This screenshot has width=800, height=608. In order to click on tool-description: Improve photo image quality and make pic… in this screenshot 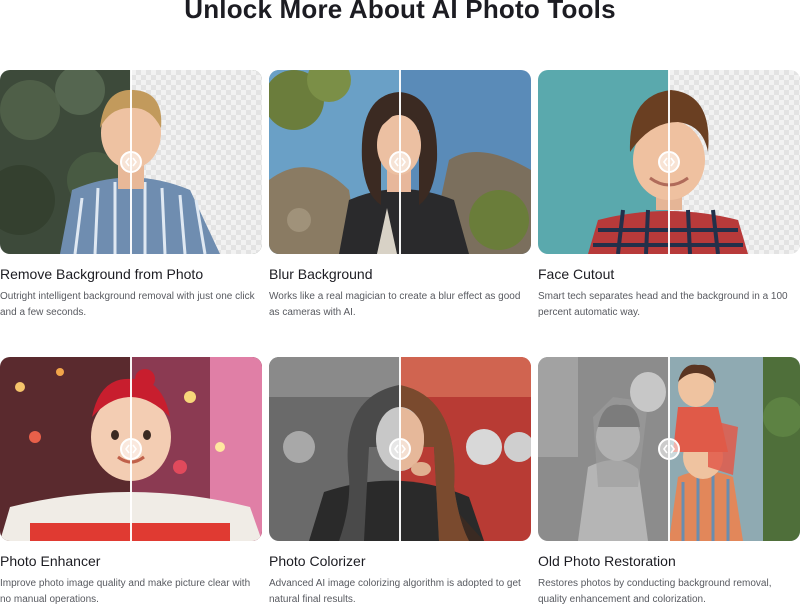, I will do `click(125, 591)`.